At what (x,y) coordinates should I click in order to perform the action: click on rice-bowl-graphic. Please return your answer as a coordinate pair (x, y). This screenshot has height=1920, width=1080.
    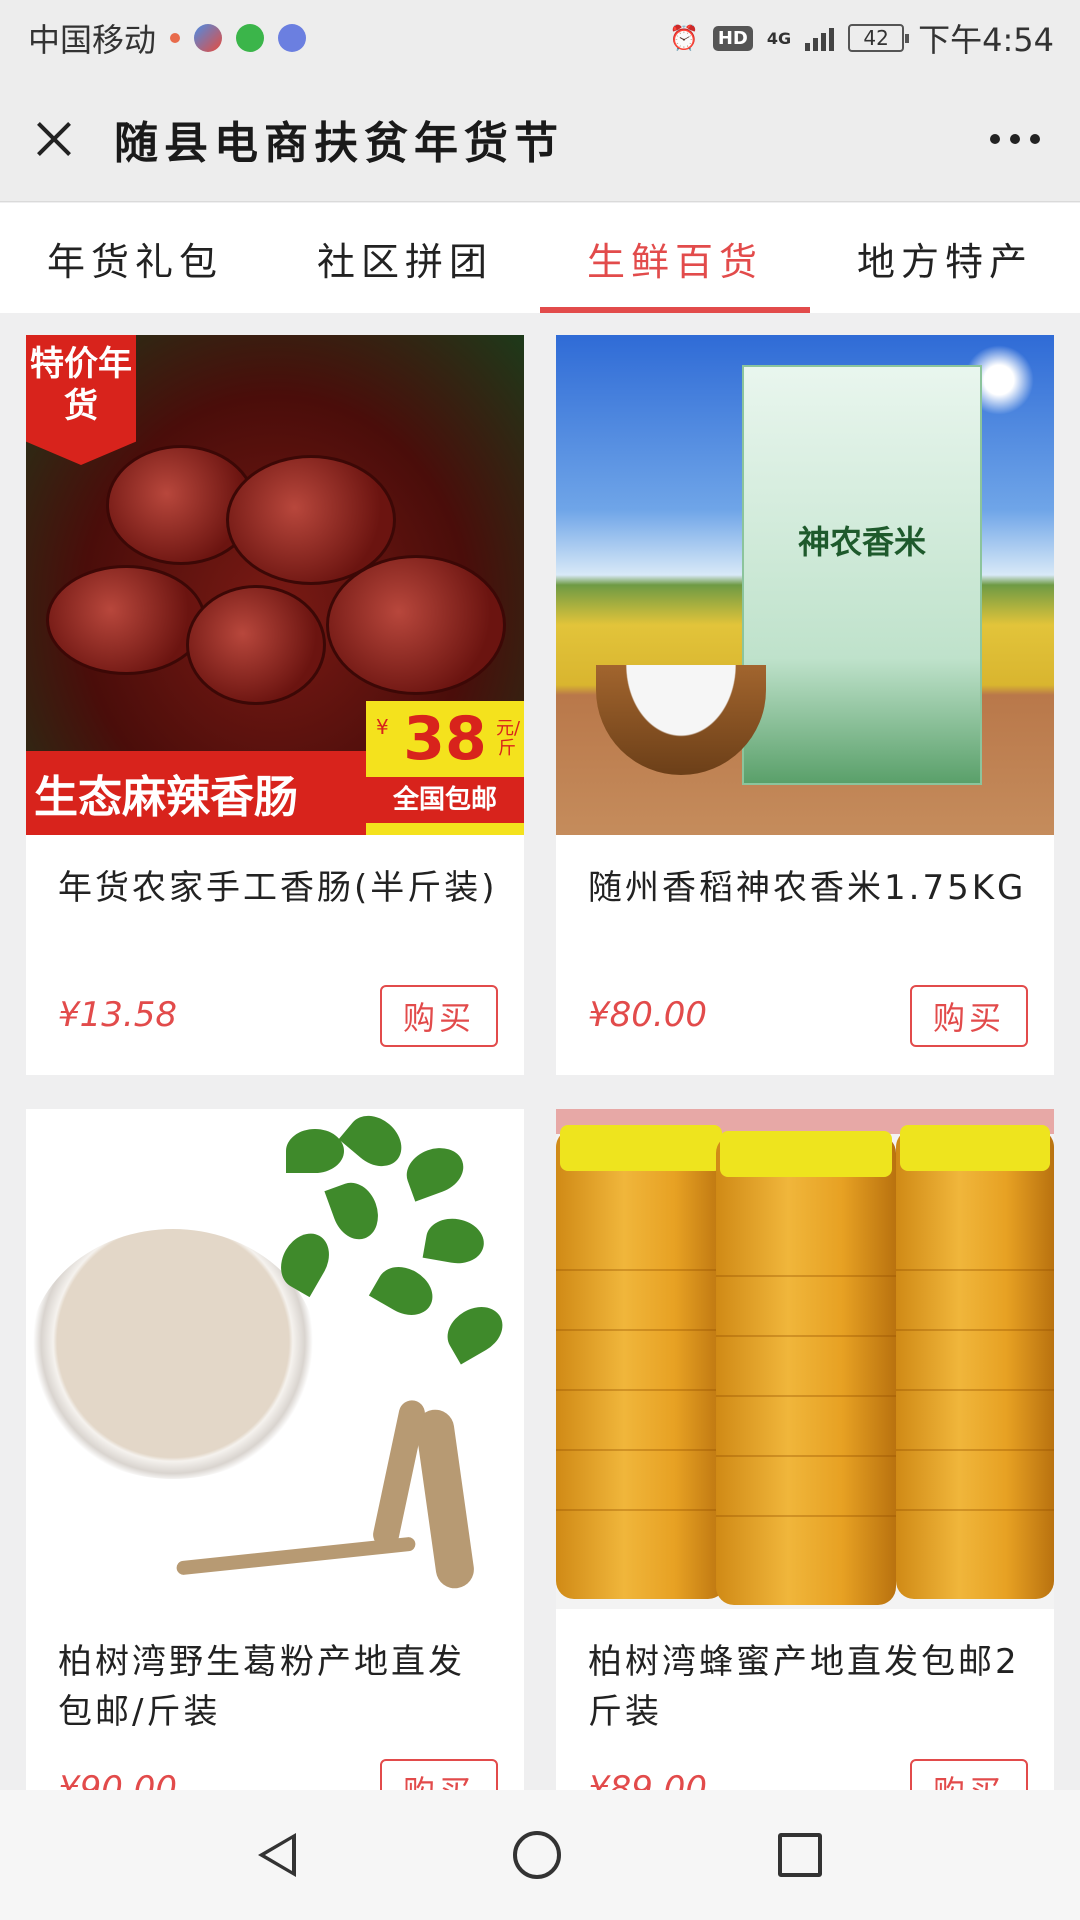
    Looking at the image, I should click on (681, 720).